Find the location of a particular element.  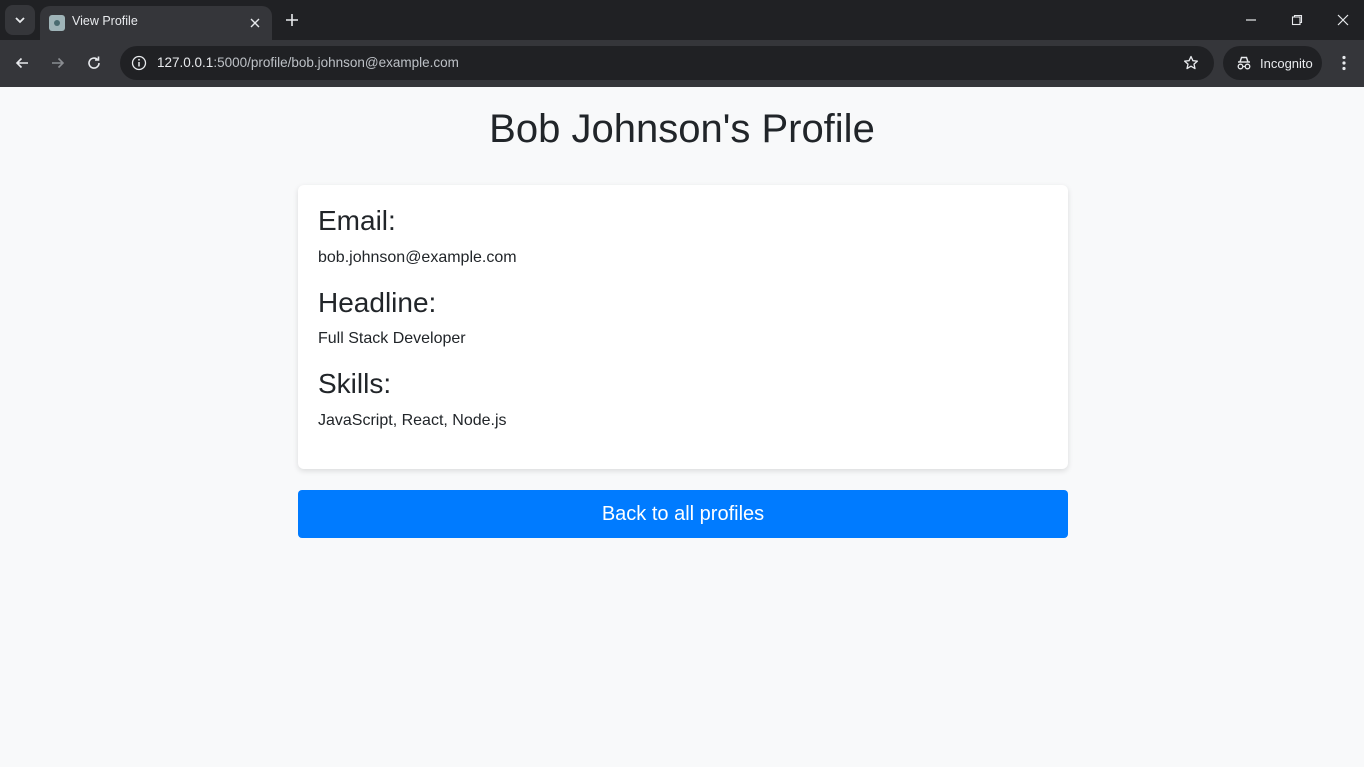

minimize-button is located at coordinates (1251, 20).